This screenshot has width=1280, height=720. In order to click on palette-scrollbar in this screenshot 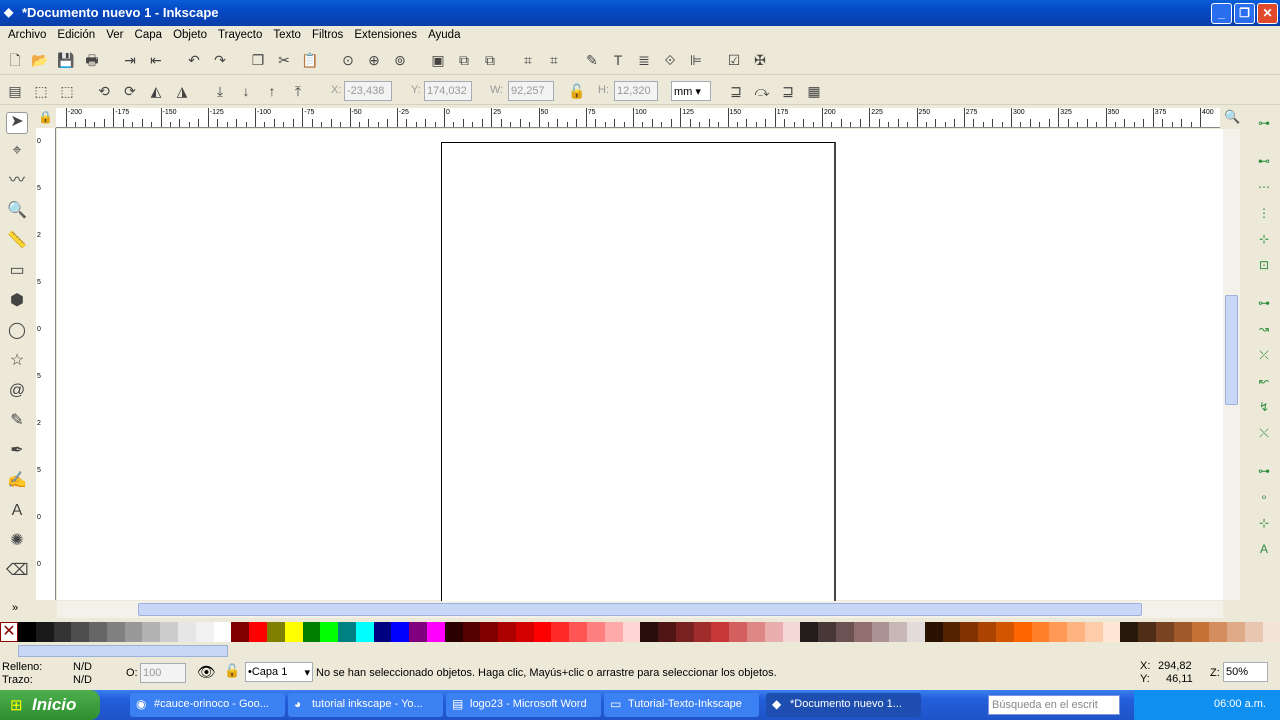, I will do `click(123, 651)`.